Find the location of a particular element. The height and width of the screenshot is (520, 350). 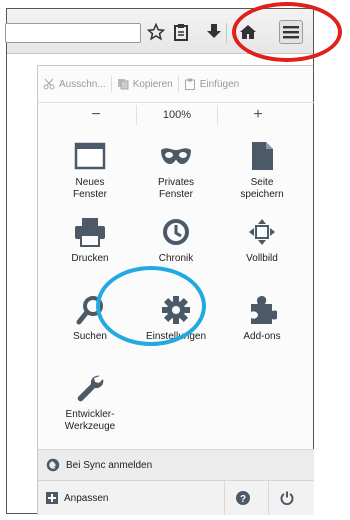

customize-button: Anpassen is located at coordinates (77, 498).